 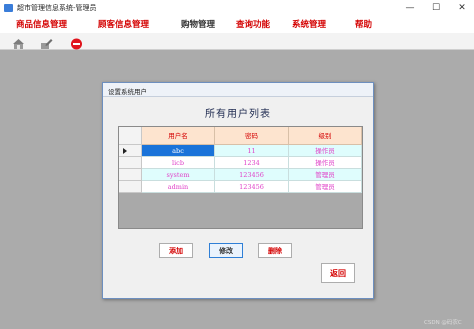 What do you see at coordinates (226, 250) in the screenshot?
I see `edit-button: 修改` at bounding box center [226, 250].